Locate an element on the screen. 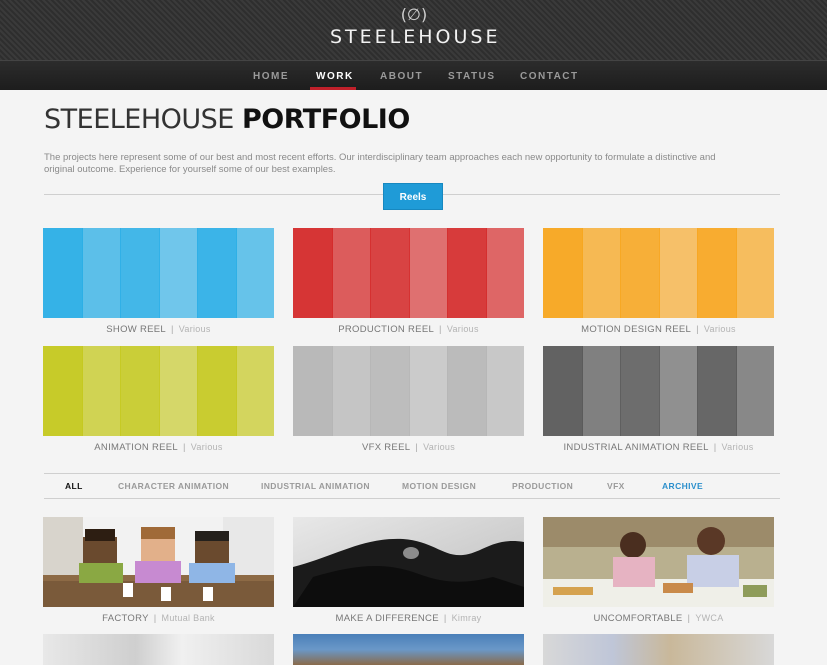 The height and width of the screenshot is (665, 827). project-caption: UNCOMFORTABLE | YWCA is located at coordinates (658, 618).